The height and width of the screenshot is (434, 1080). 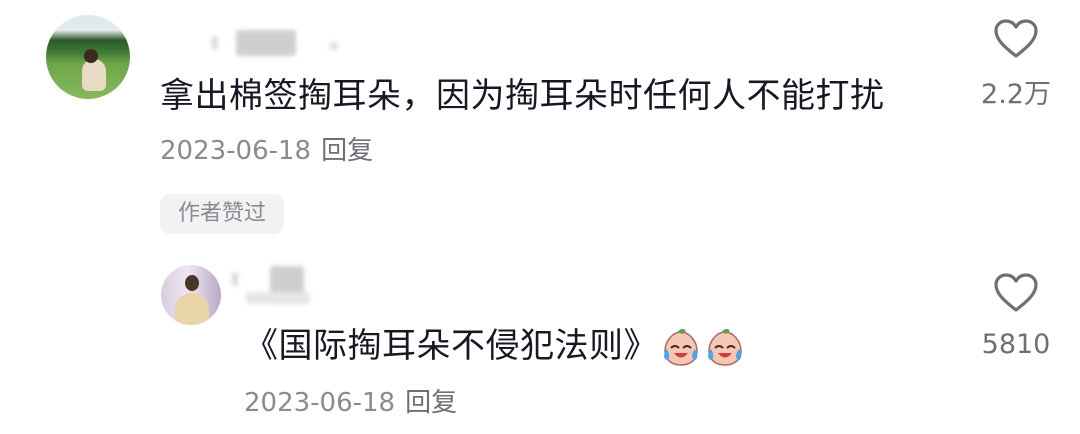 I want to click on like-button: 2.2万, so click(x=1016, y=65).